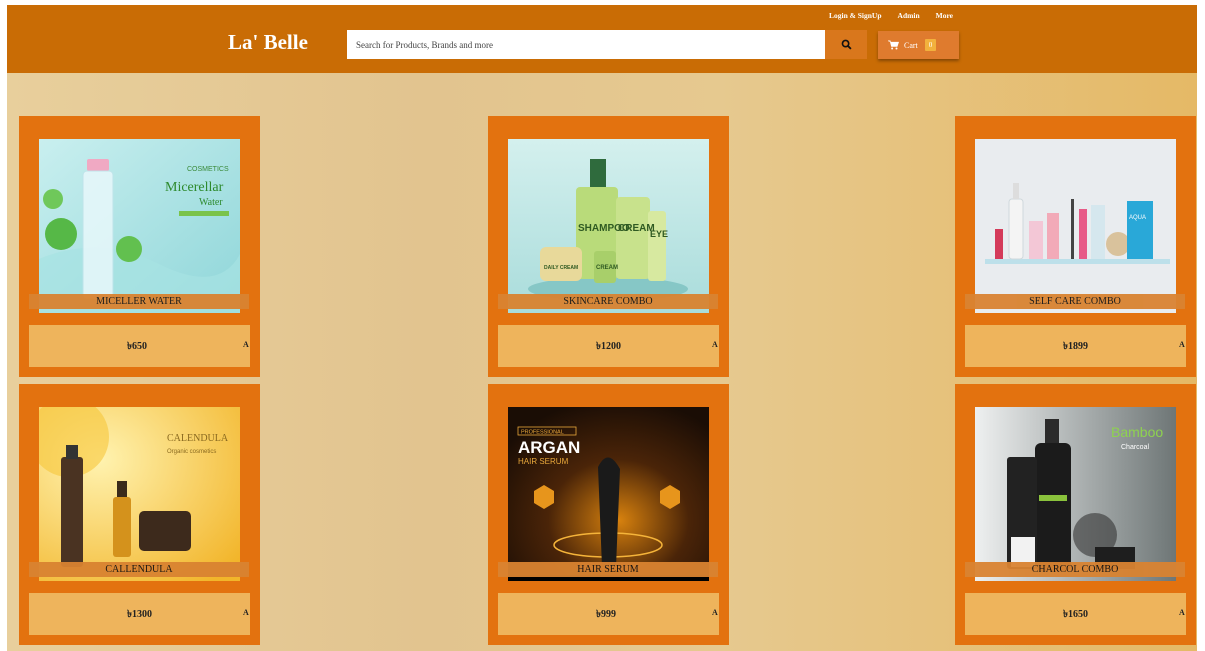 The width and height of the screenshot is (1205, 651). I want to click on product-image-callendula: CALENDULA Organic cosmetics, so click(139, 494).